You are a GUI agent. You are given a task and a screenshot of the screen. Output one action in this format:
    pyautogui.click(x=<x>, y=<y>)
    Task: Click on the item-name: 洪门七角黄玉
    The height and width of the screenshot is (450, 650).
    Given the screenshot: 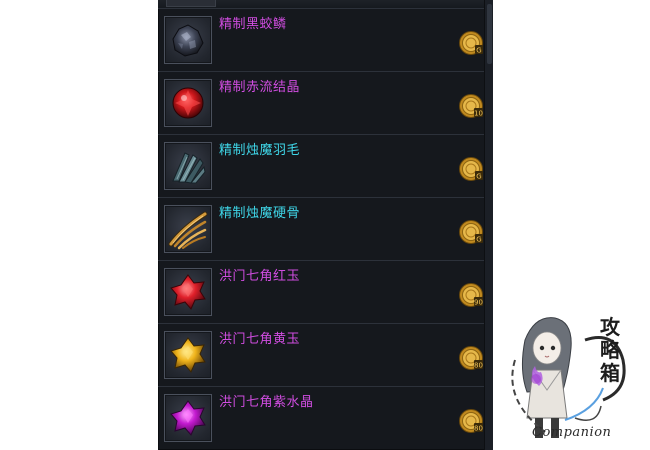 What is the action you would take?
    pyautogui.click(x=260, y=339)
    